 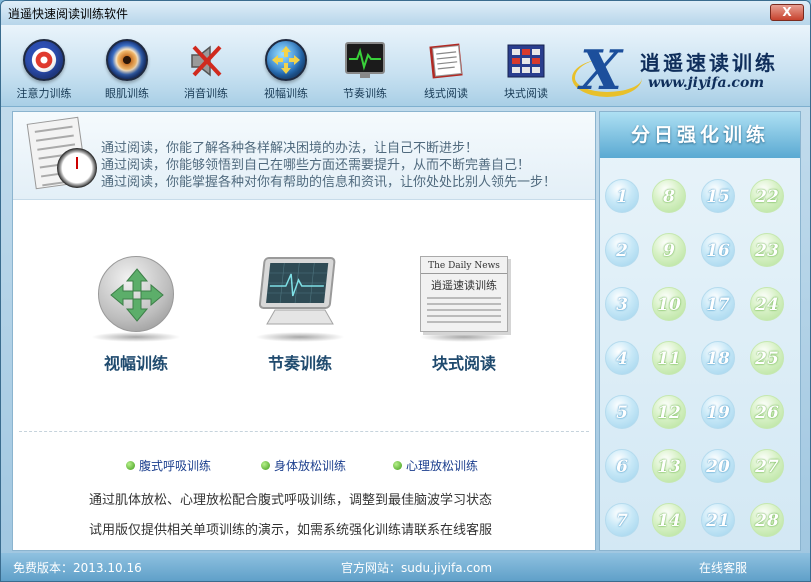 What do you see at coordinates (706, 83) in the screenshot?
I see `brand-url: www.jiyifa.com` at bounding box center [706, 83].